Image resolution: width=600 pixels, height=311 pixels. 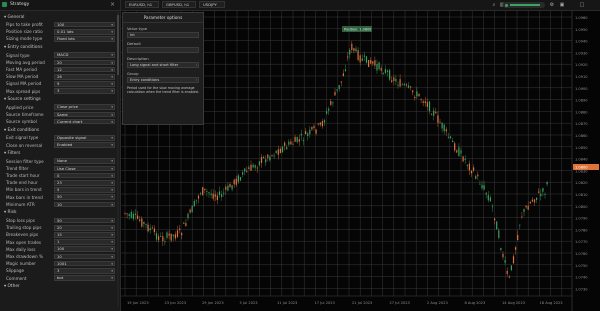 I want to click on price-tick-label: 1.0800, so click(x=581, y=207).